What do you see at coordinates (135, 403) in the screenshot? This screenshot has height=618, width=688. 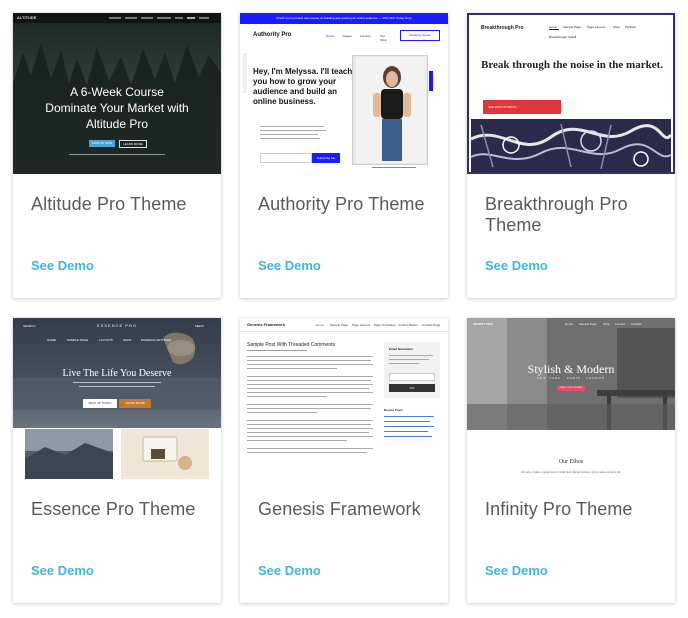 I see `essence-learn-button: LEARN MORE` at bounding box center [135, 403].